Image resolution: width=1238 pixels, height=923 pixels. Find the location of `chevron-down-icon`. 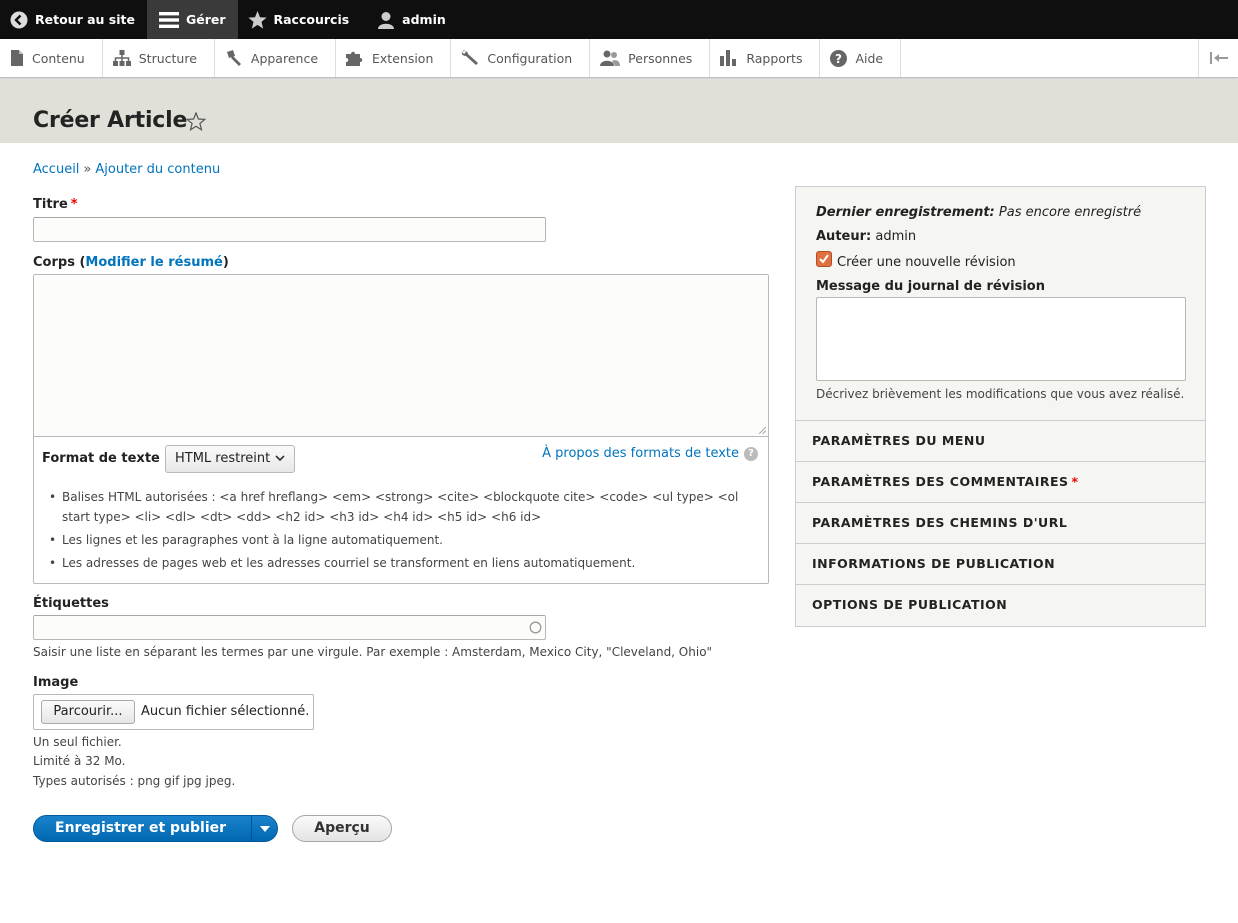

chevron-down-icon is located at coordinates (280, 458).